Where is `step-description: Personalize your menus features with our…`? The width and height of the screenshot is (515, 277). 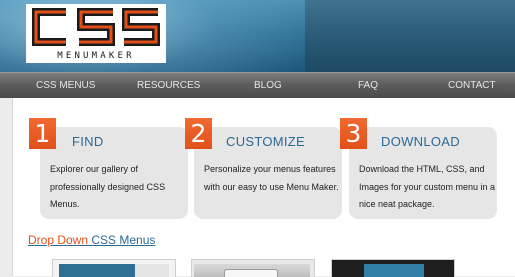 step-description: Personalize your menus features with our… is located at coordinates (271, 178).